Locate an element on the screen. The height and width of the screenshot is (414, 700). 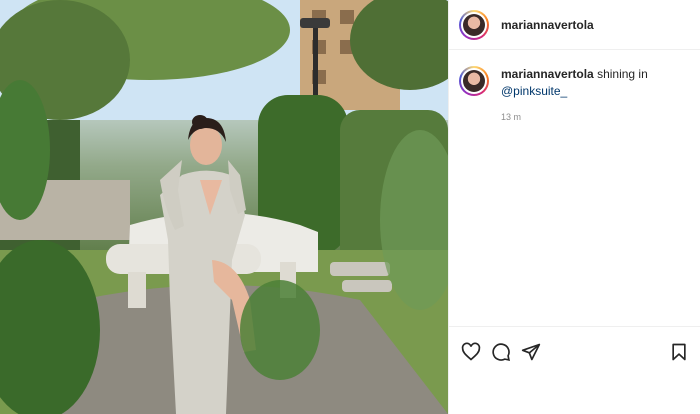
paper-plane-icon is located at coordinates (531, 352).